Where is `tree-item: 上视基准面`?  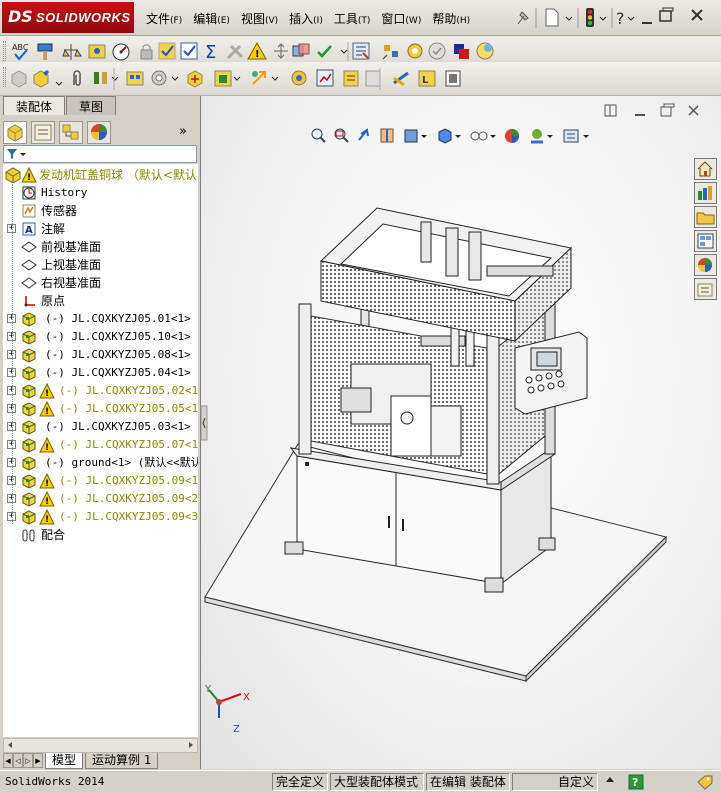
tree-item: 上视基准面 is located at coordinates (100, 265).